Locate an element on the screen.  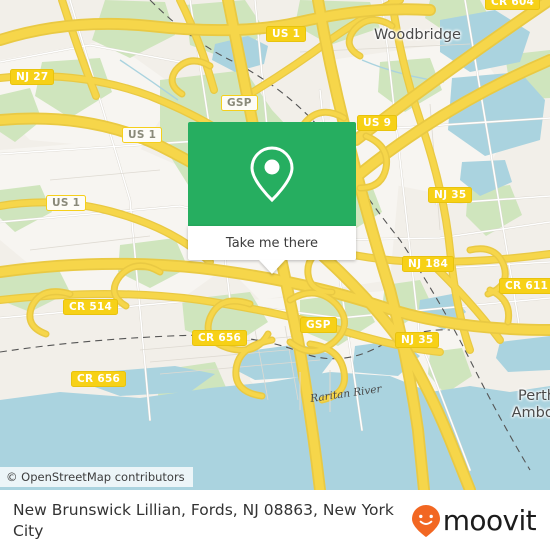
popup-header is located at coordinates (272, 174).